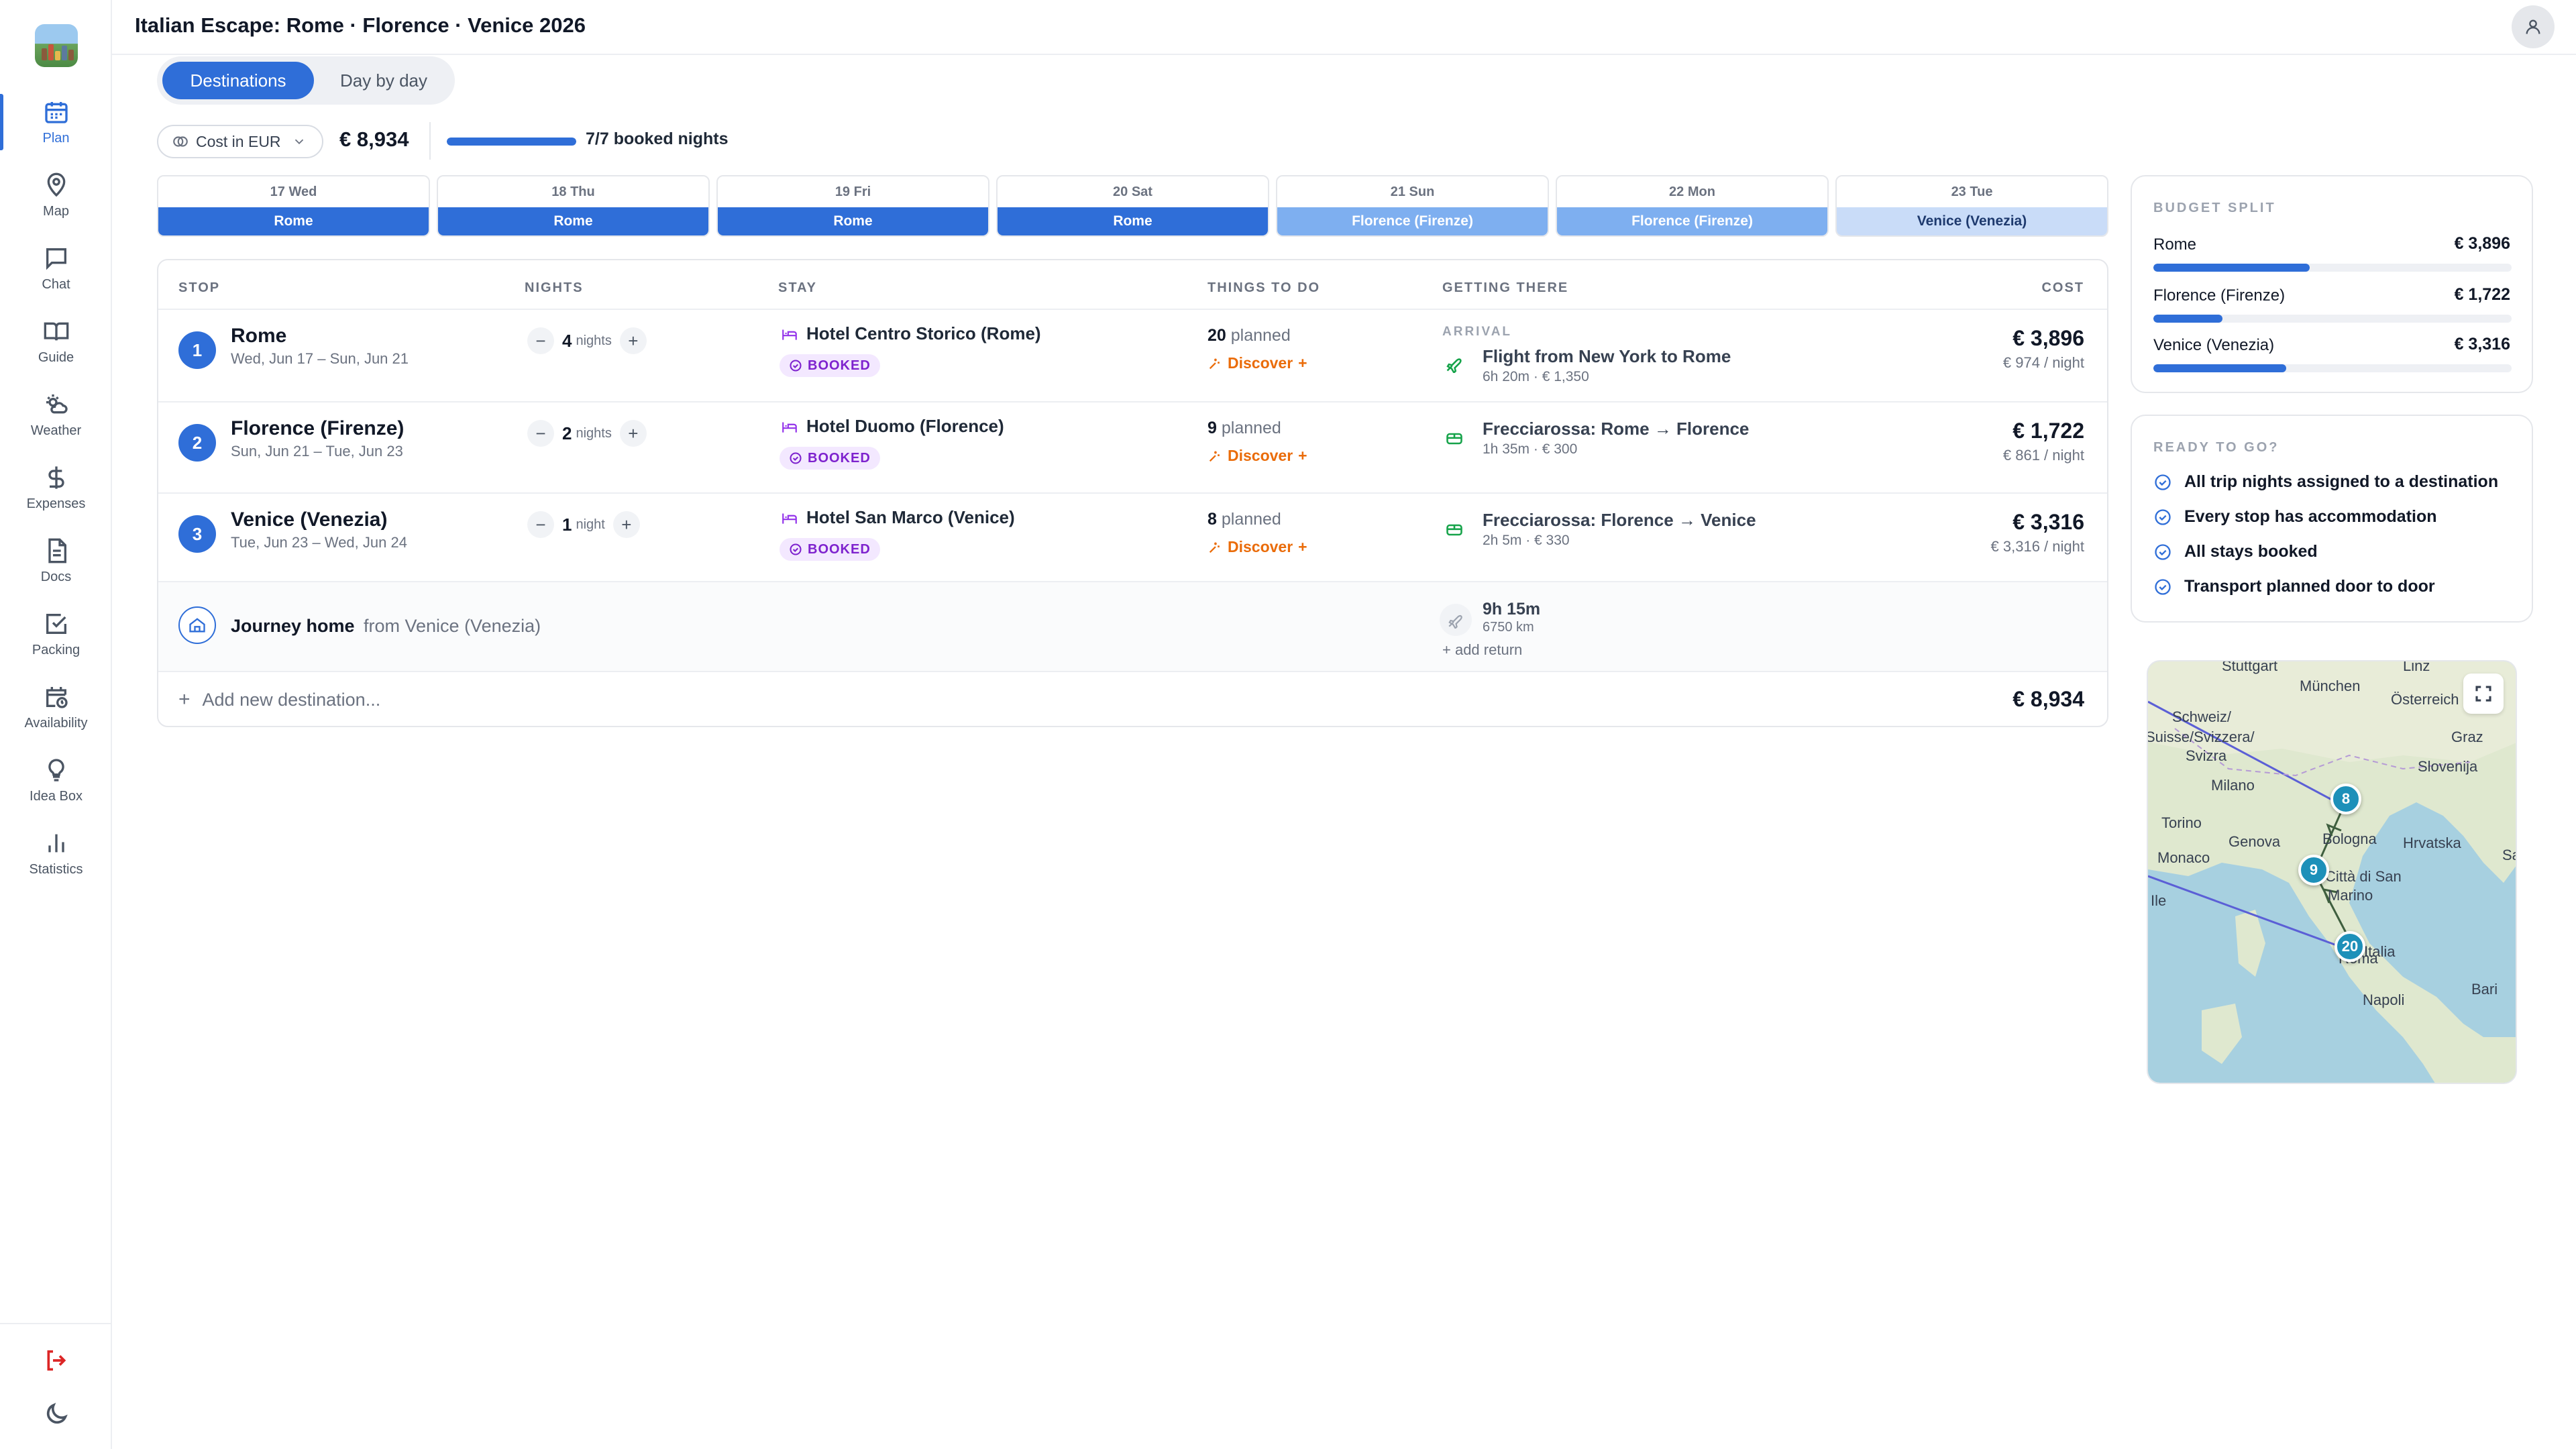 The height and width of the screenshot is (1449, 2576). What do you see at coordinates (56, 195) in the screenshot?
I see `nav-map: Map` at bounding box center [56, 195].